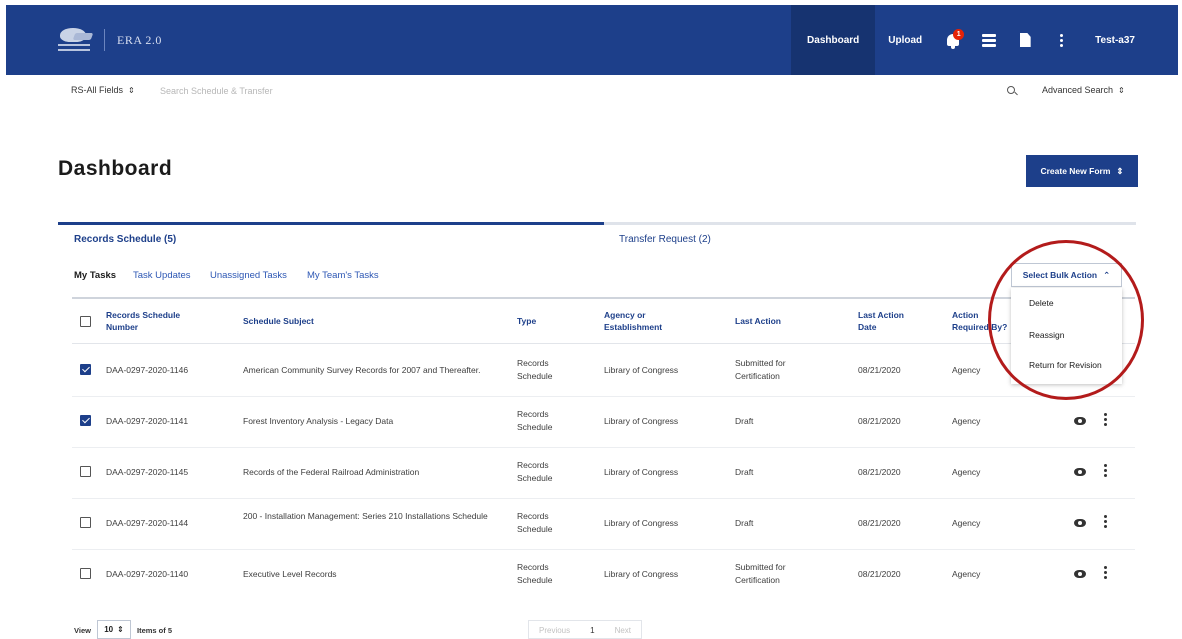 The width and height of the screenshot is (1182, 639). What do you see at coordinates (85, 321) in the screenshot?
I see `select-all-checkbox` at bounding box center [85, 321].